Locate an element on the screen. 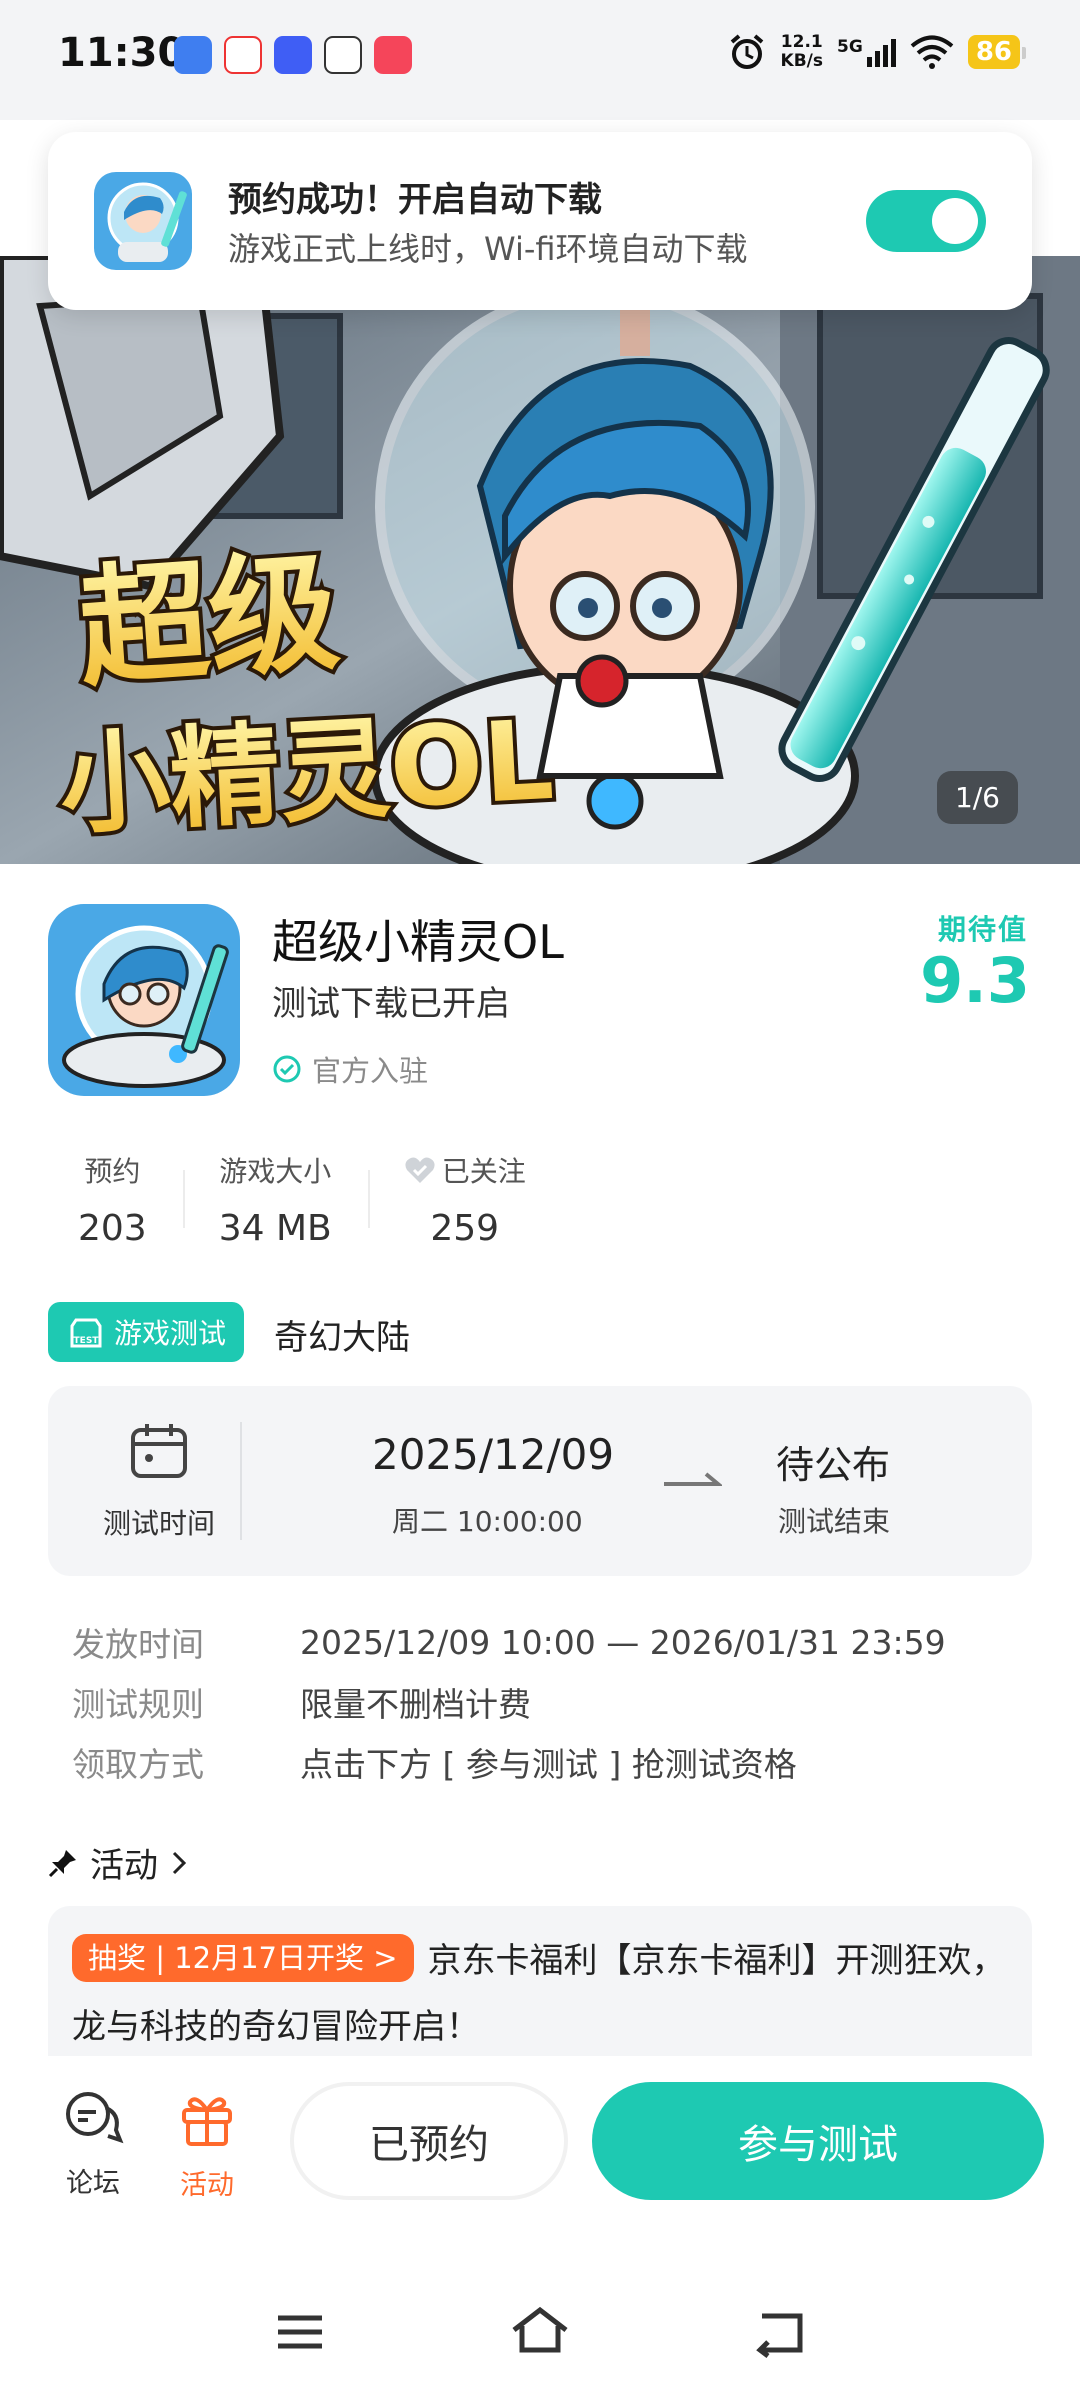  lottery-badge: 抽奖 | 12月17日开奖 > is located at coordinates (243, 1958).